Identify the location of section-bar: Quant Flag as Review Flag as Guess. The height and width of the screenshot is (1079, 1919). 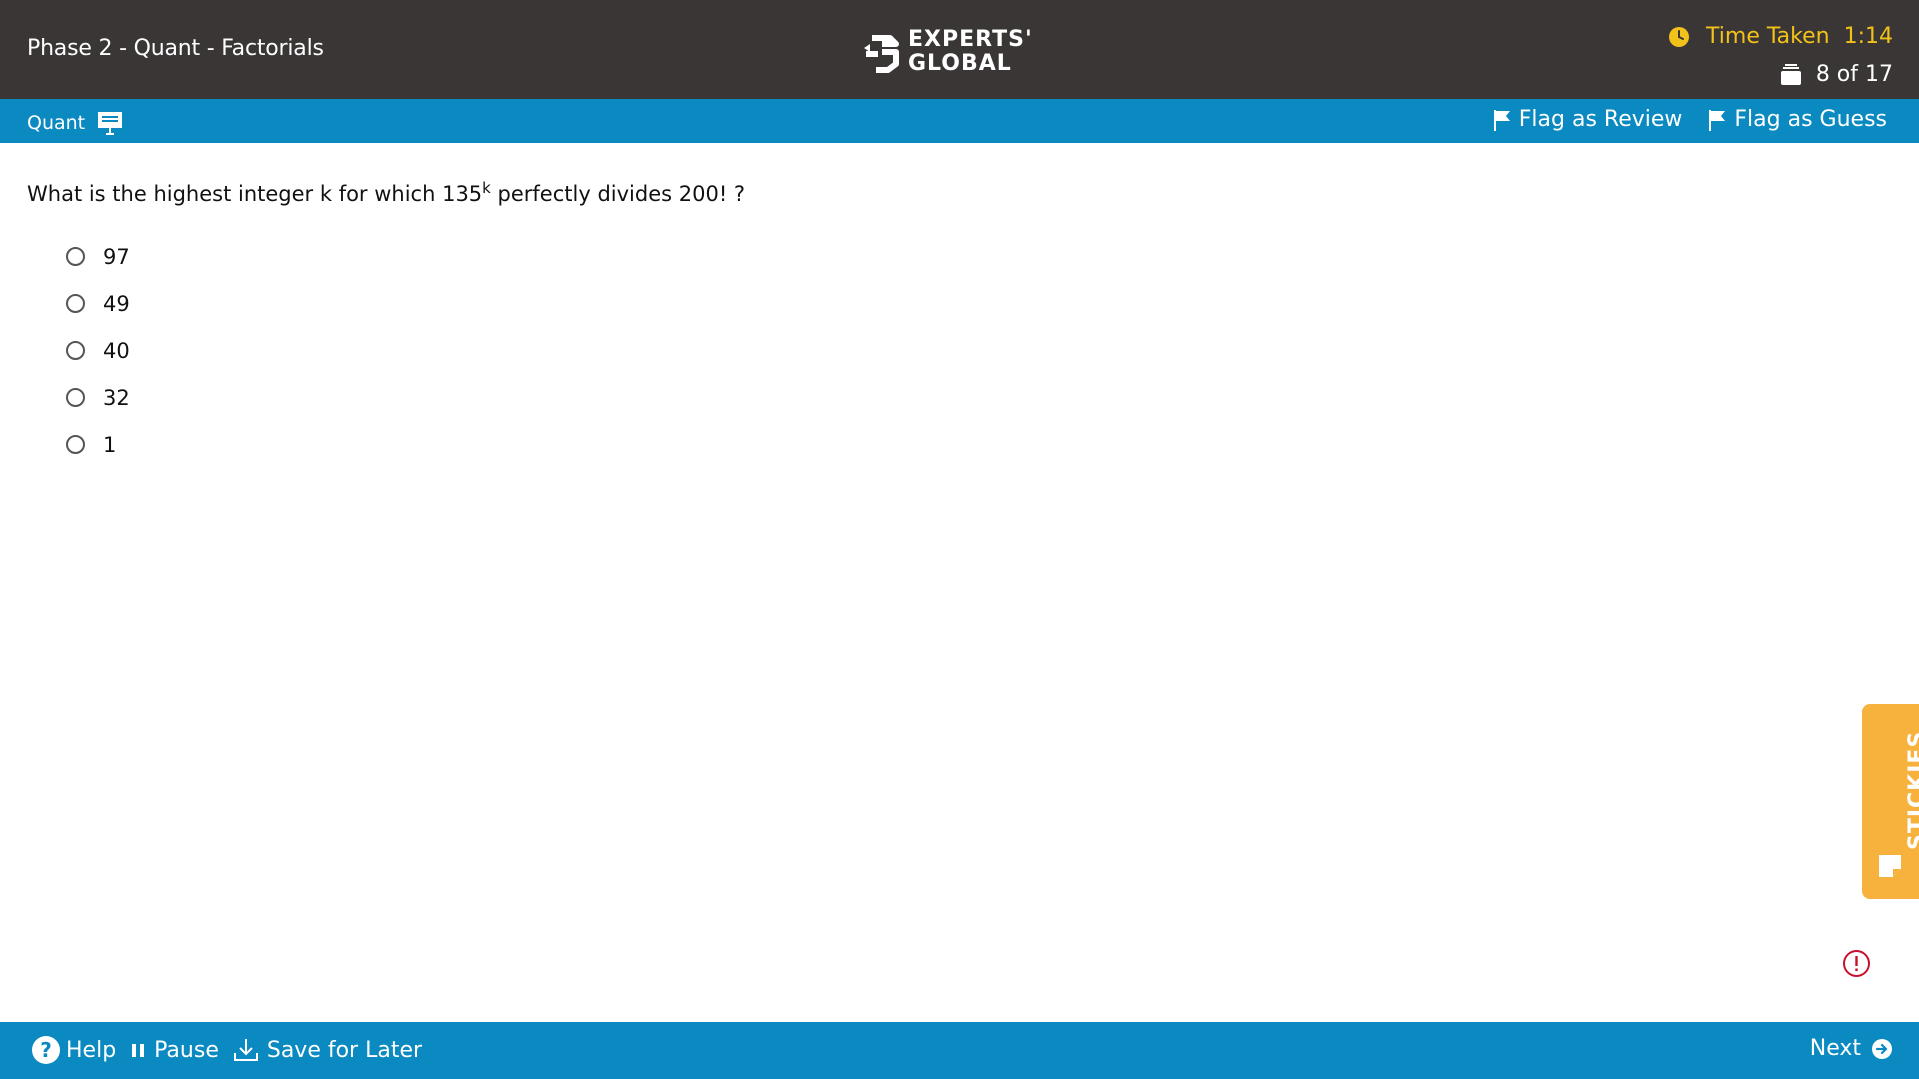
(959, 121).